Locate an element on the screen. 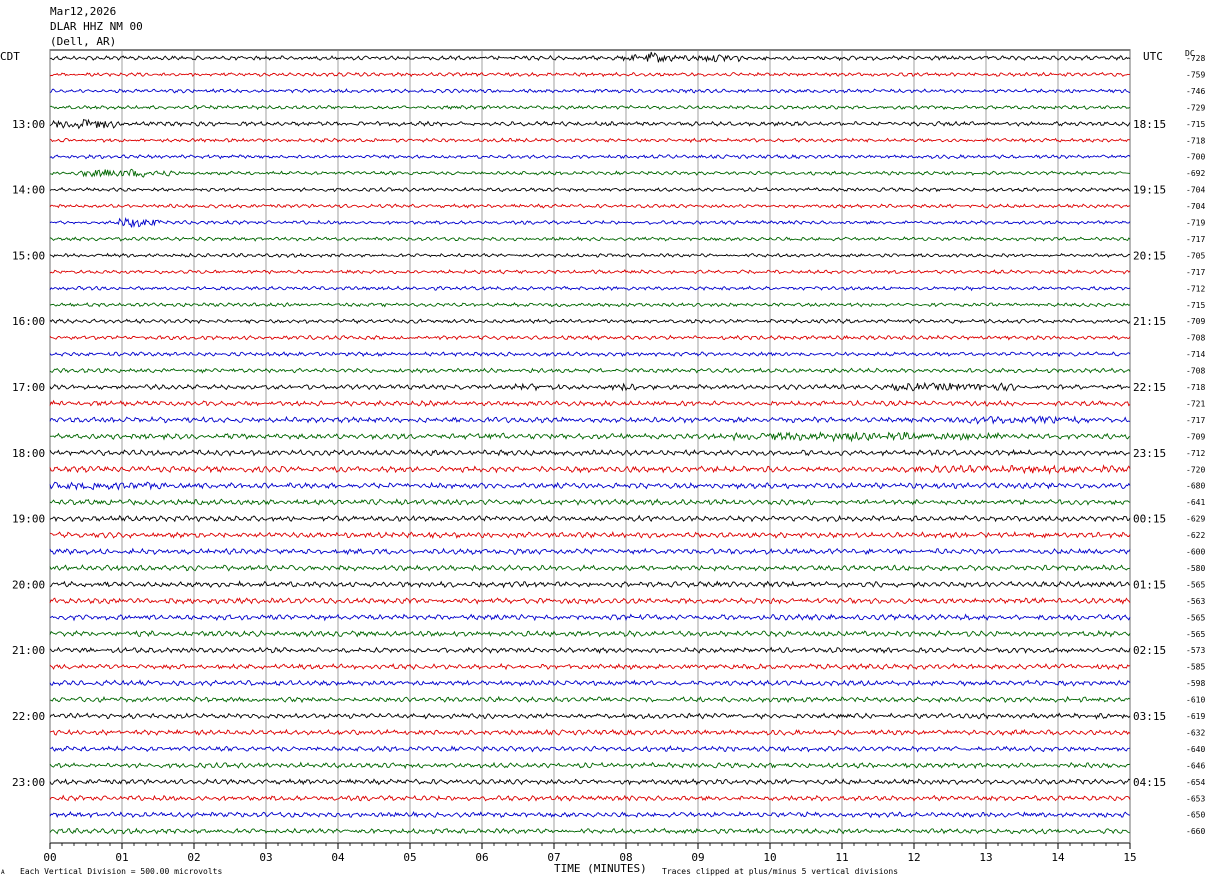  dc-offset-label: -719 is located at coordinates (1195, 223).